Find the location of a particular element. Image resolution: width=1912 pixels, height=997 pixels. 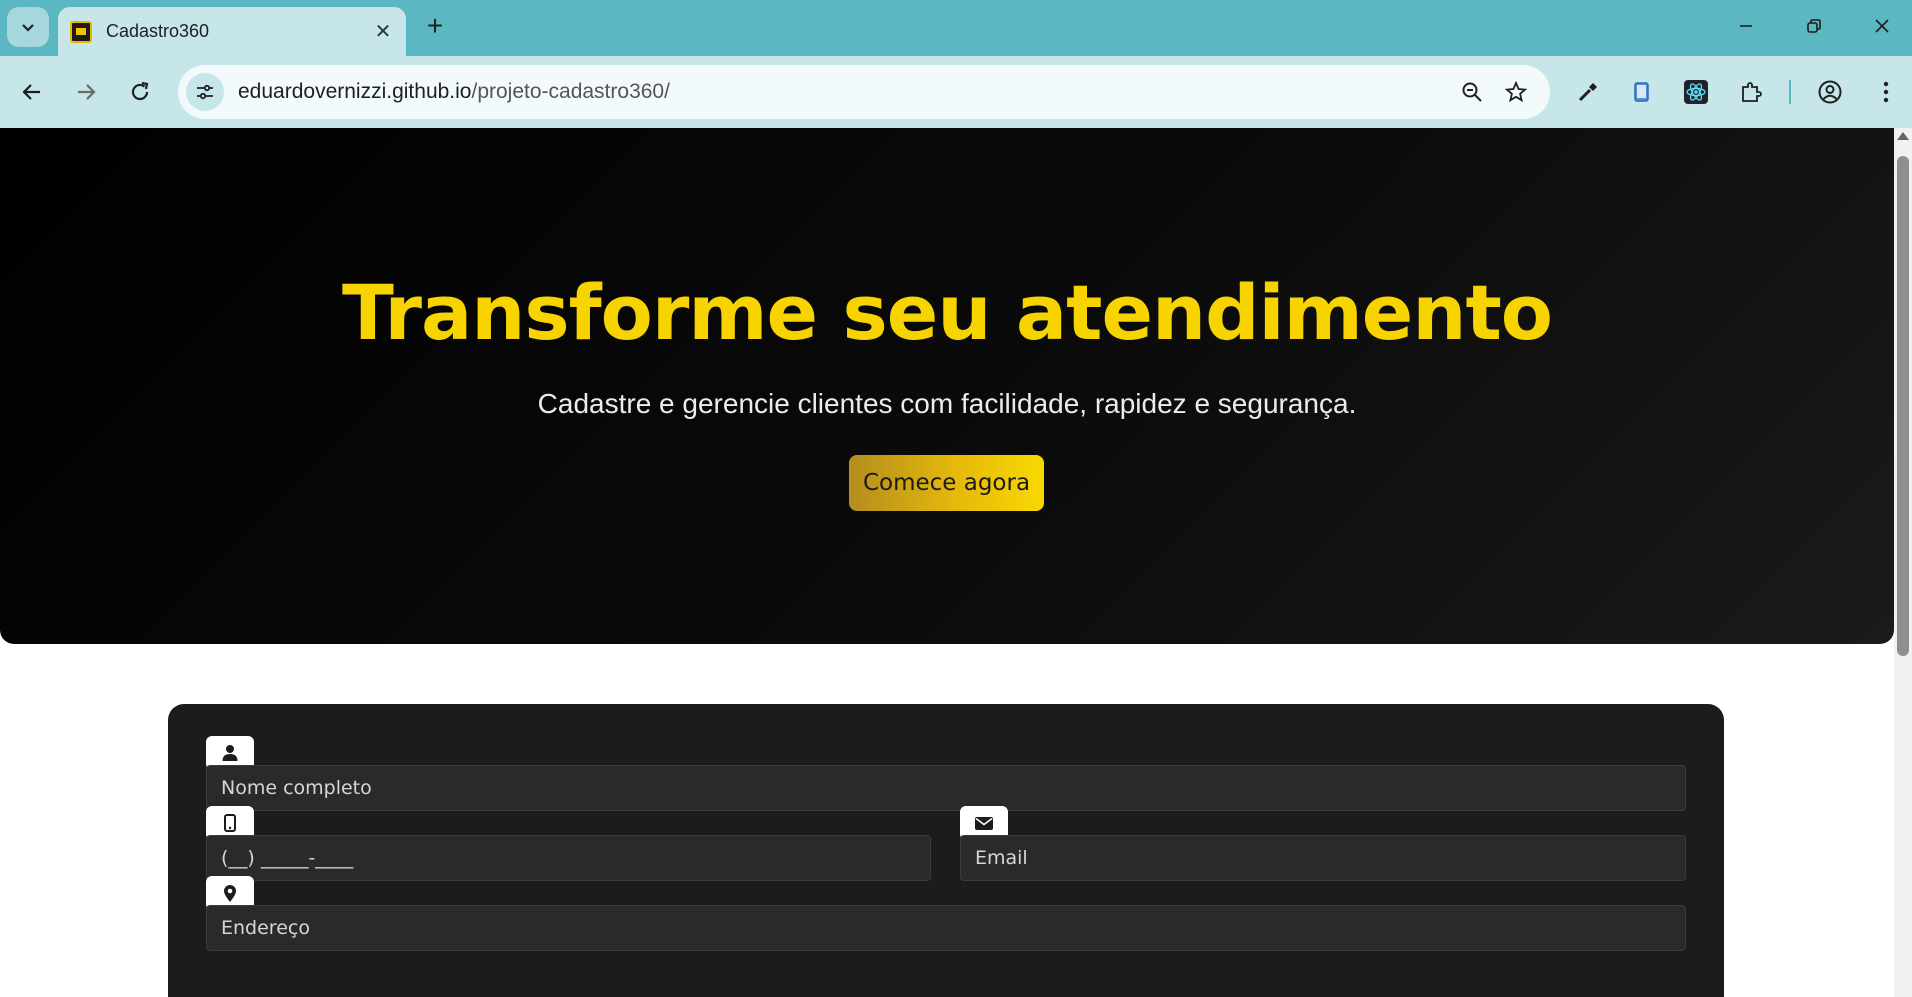

more-vertical-icon is located at coordinates (1886, 92).